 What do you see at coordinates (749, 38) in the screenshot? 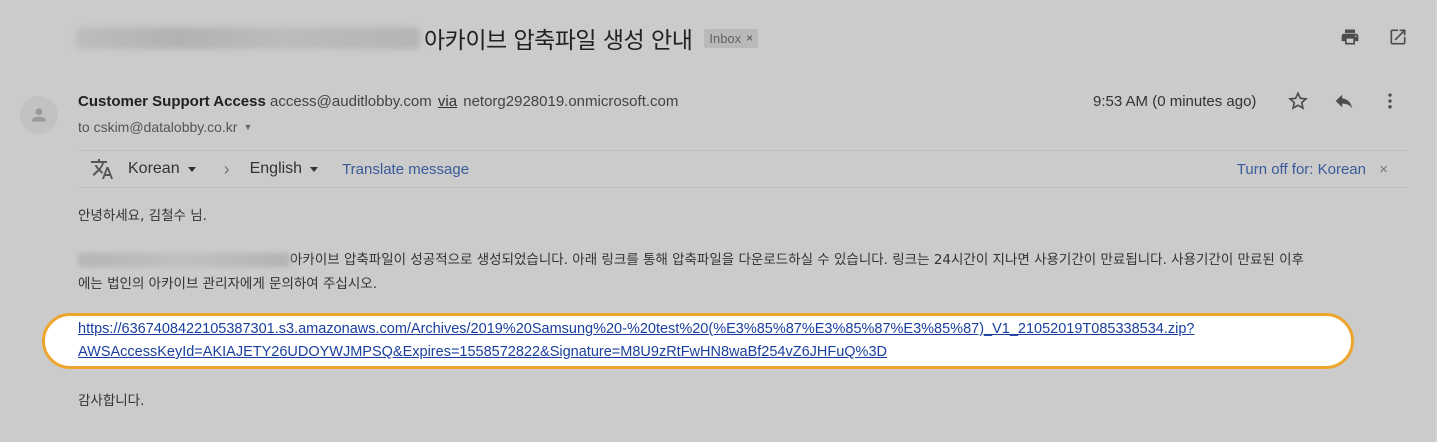
I see `remove-label-icon: ×` at bounding box center [749, 38].